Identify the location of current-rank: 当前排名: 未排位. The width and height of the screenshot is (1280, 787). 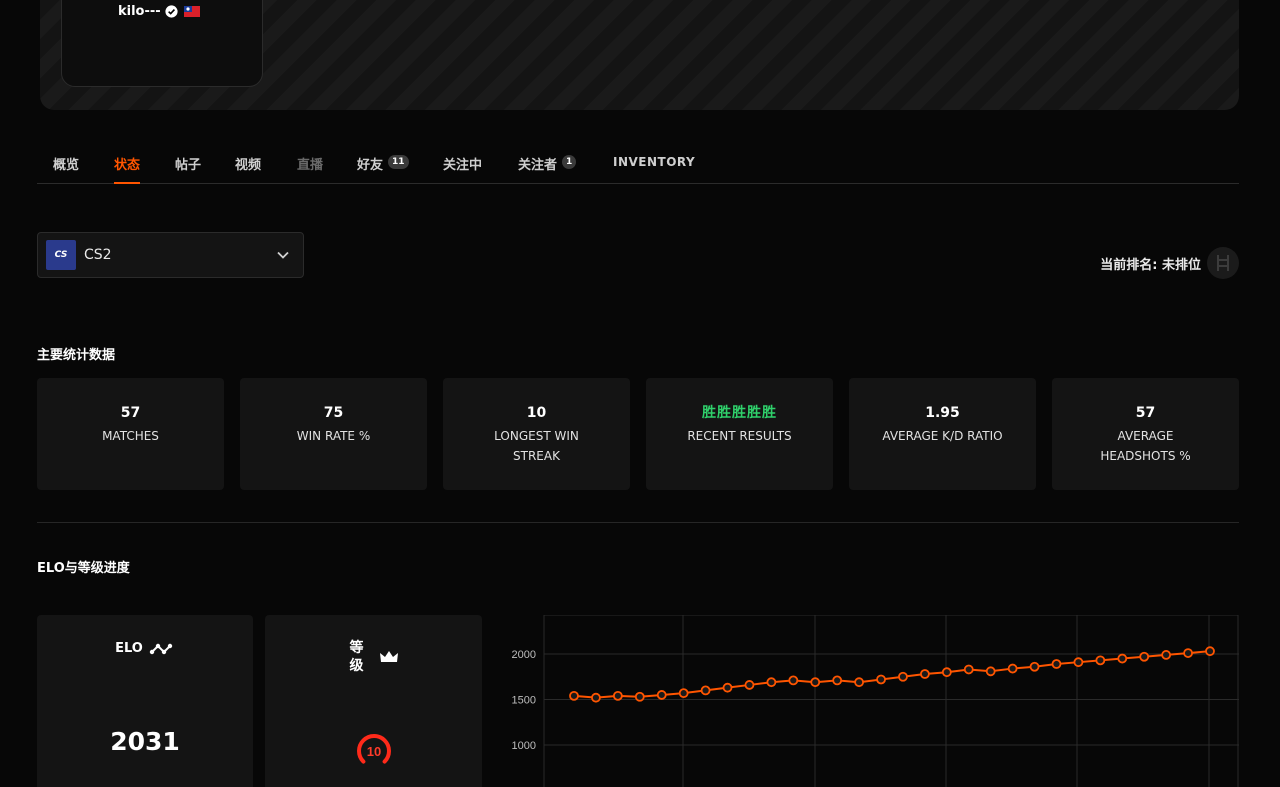
(1169, 263).